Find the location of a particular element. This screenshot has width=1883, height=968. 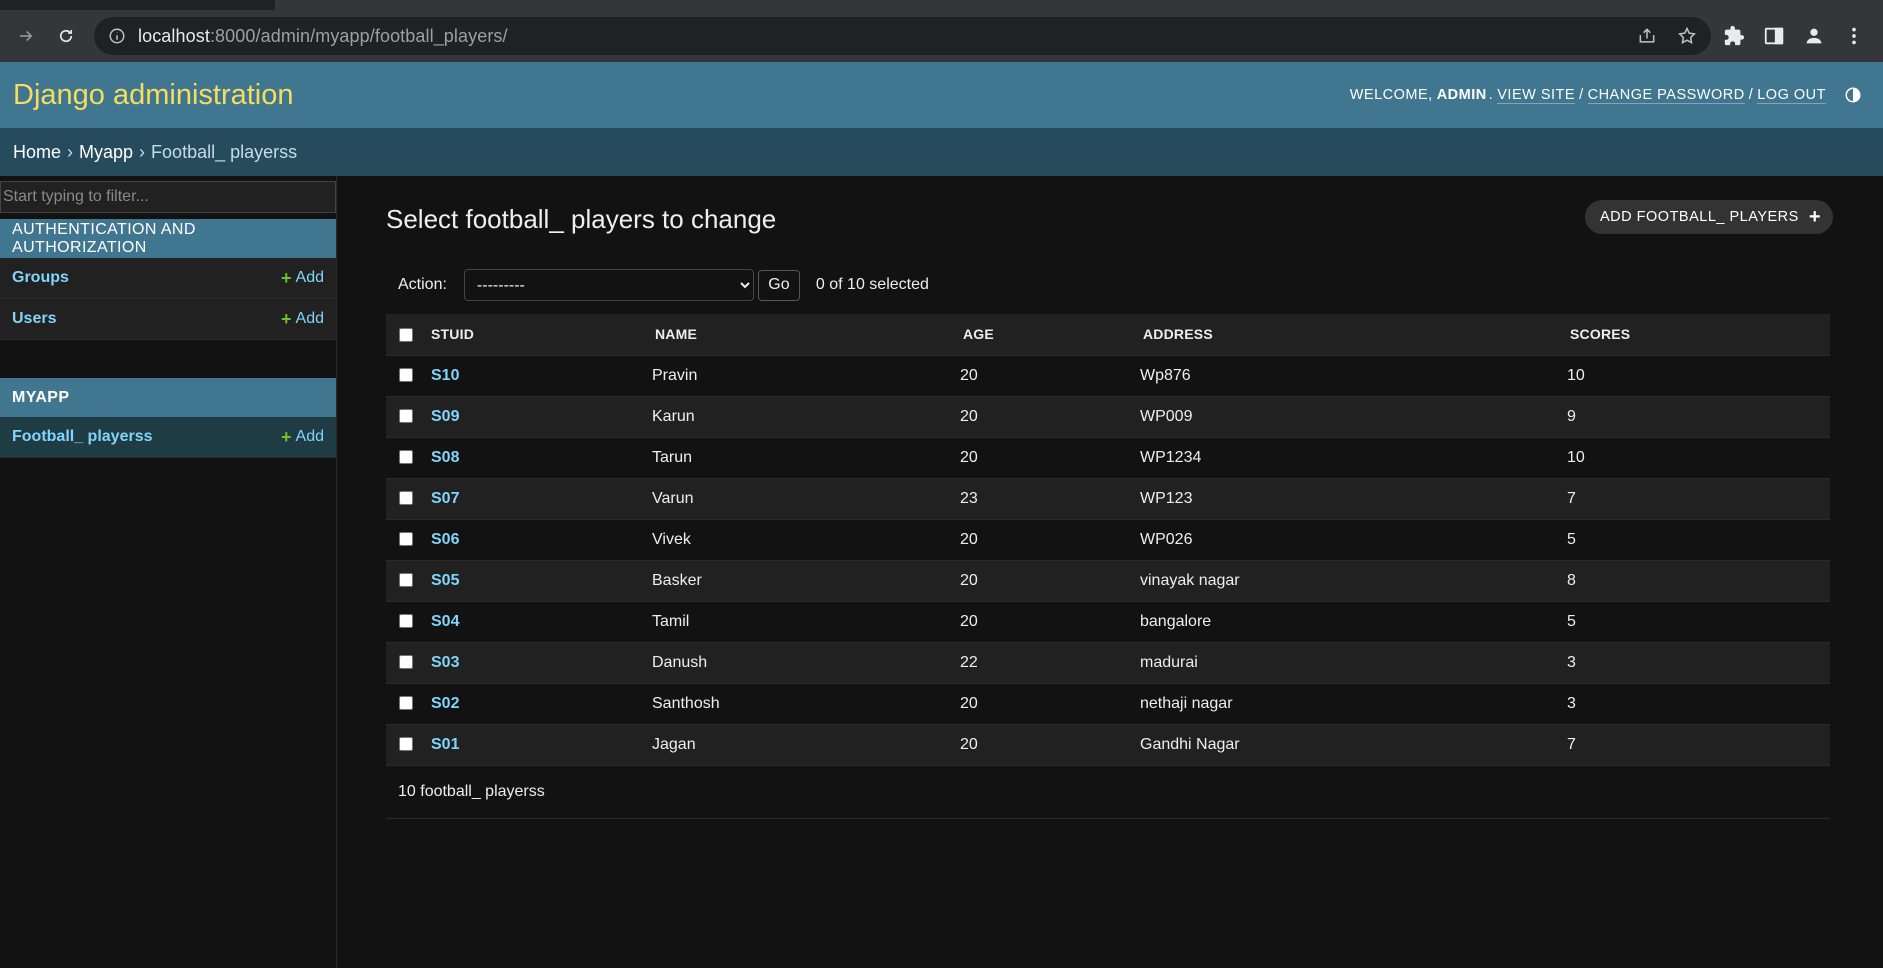

bookmark-star-icon is located at coordinates (1687, 36).